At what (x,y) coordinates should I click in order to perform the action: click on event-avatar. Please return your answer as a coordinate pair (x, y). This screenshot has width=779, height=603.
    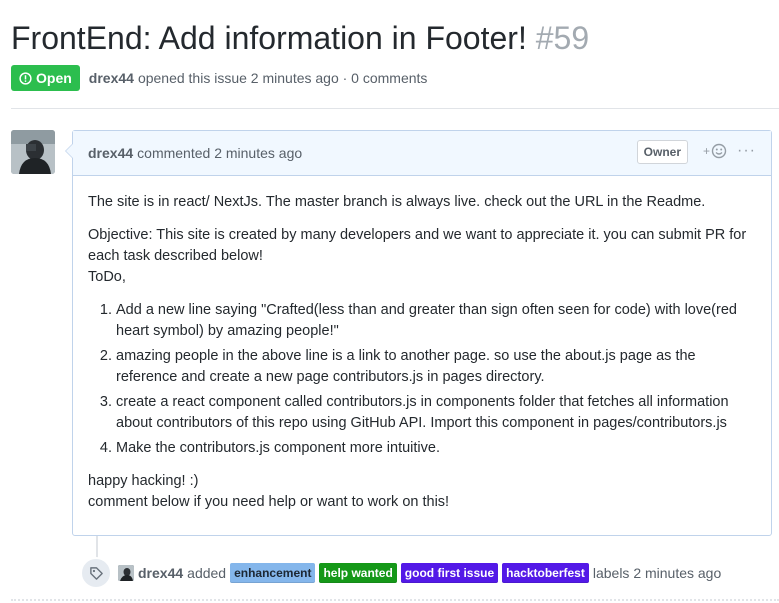
    Looking at the image, I should click on (126, 573).